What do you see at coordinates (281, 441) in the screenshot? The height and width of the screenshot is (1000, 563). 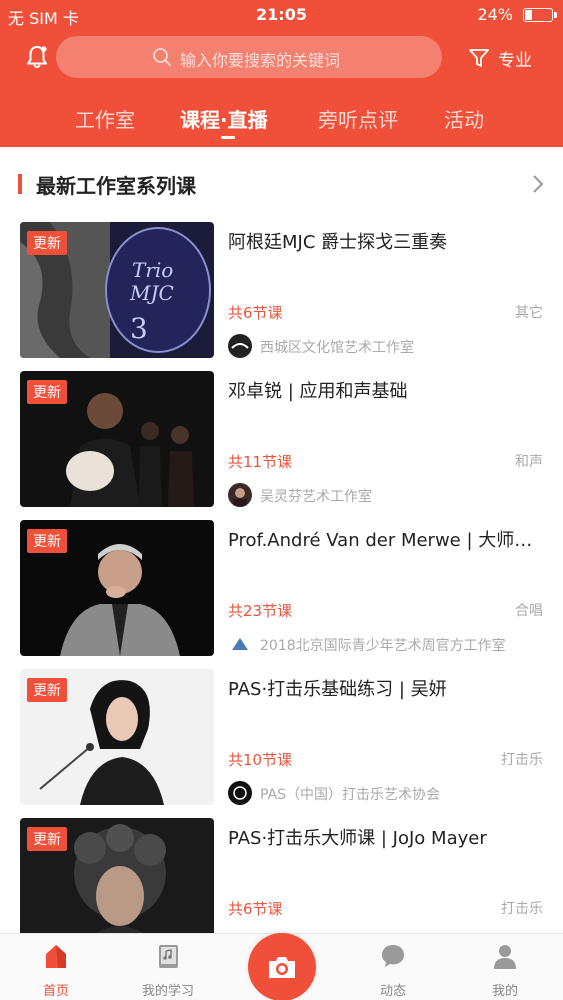 I see `course-item: 更新 邓卓锐 | 应用和声基础 共11节课 和声 吴灵芬艺术工作室` at bounding box center [281, 441].